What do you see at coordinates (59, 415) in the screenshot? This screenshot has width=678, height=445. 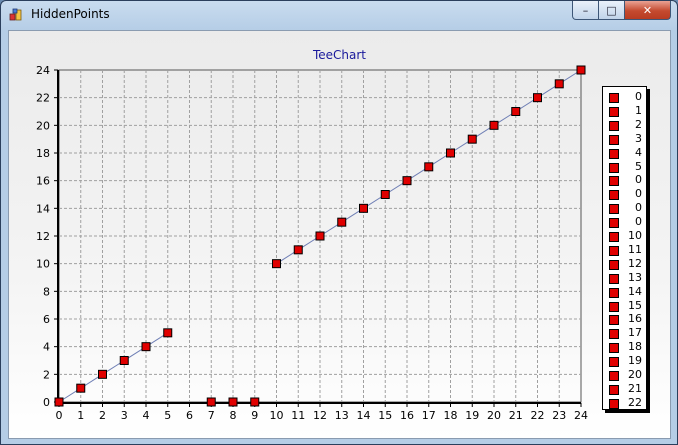 I see `x-tick-label: 0` at bounding box center [59, 415].